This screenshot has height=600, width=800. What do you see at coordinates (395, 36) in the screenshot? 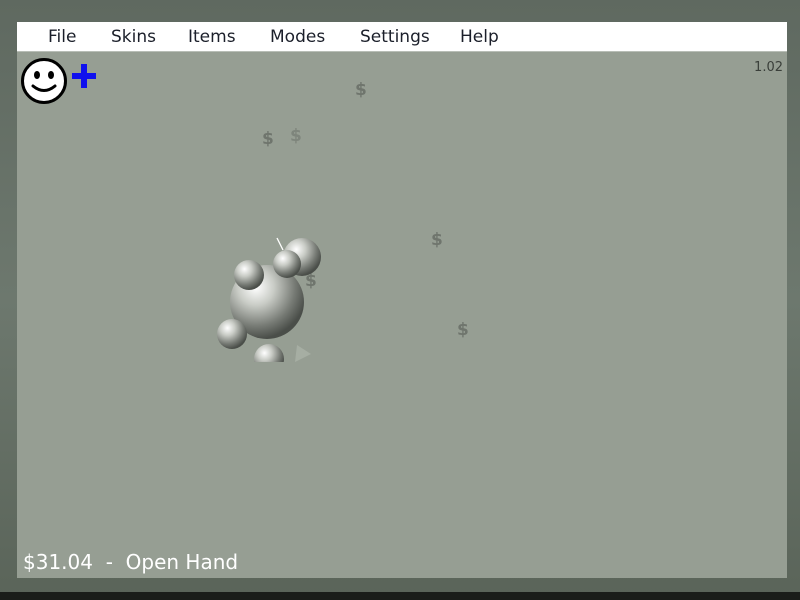
I see `menu-settings: Settings` at bounding box center [395, 36].